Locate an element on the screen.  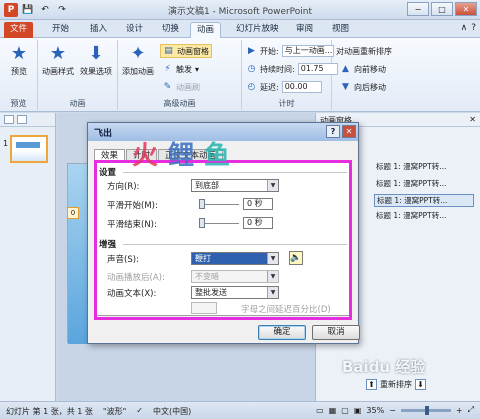
slide-thumbnail is located at coordinates (29, 149).